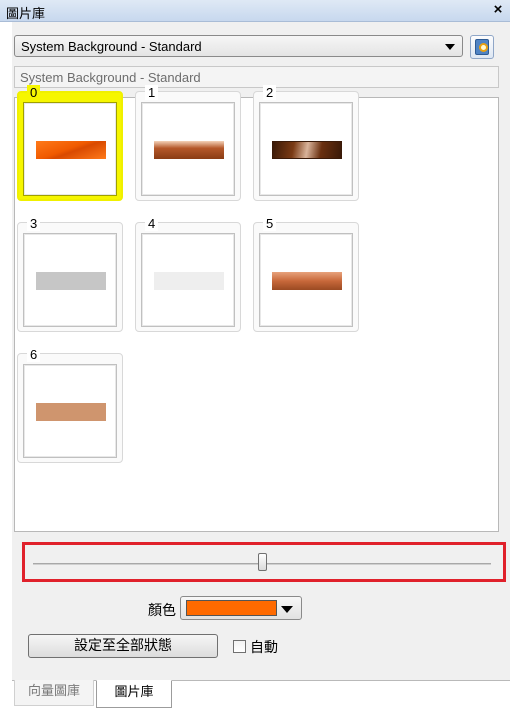 This screenshot has width=510, height=711. Describe the element at coordinates (34, 354) in the screenshot. I see `gallery-item-number: 6` at that location.